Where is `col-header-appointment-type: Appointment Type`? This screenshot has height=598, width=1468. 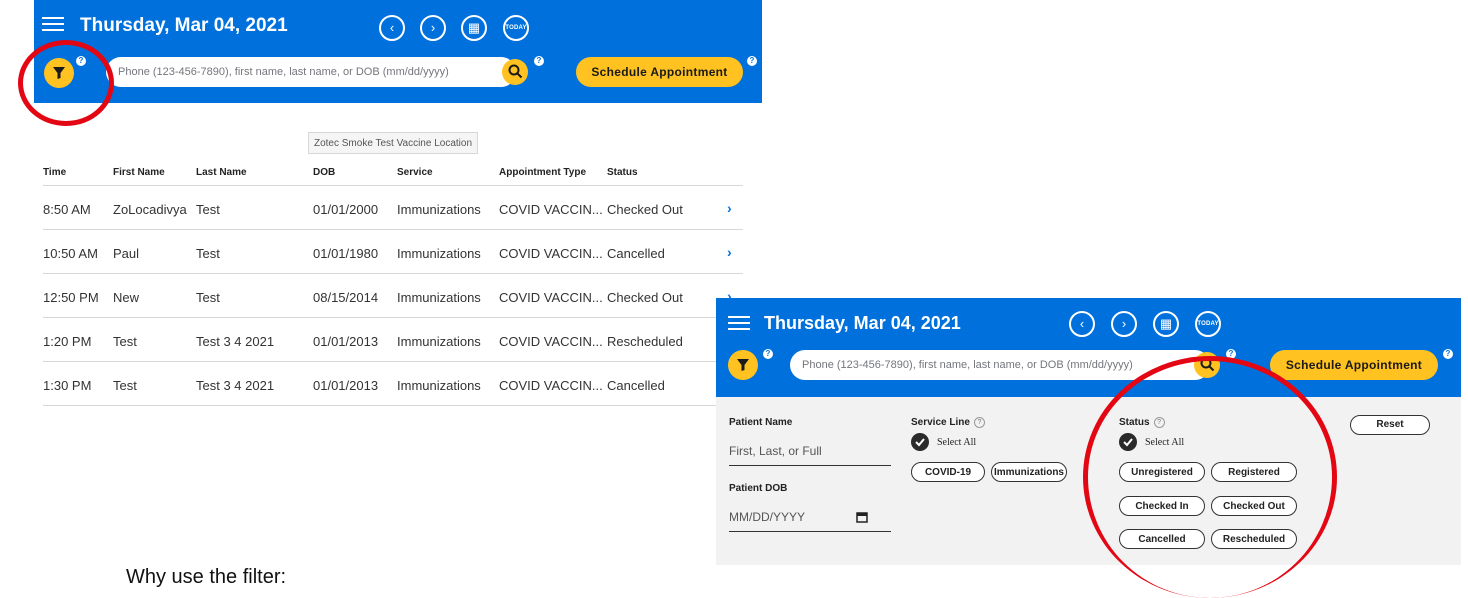
col-header-appointment-type: Appointment Type is located at coordinates (543, 172).